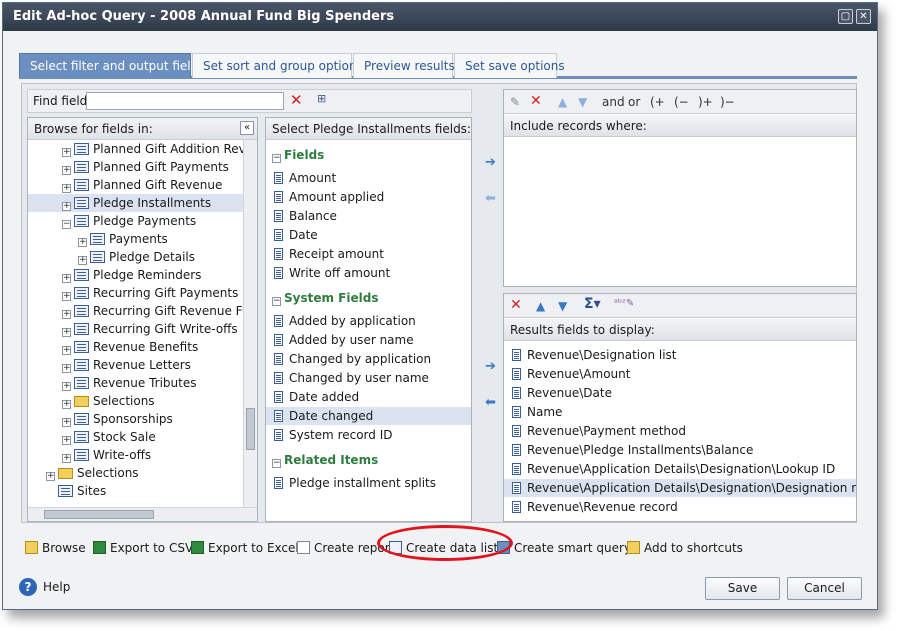  I want to click on action-export-to-csv: Export to CSV, so click(143, 547).